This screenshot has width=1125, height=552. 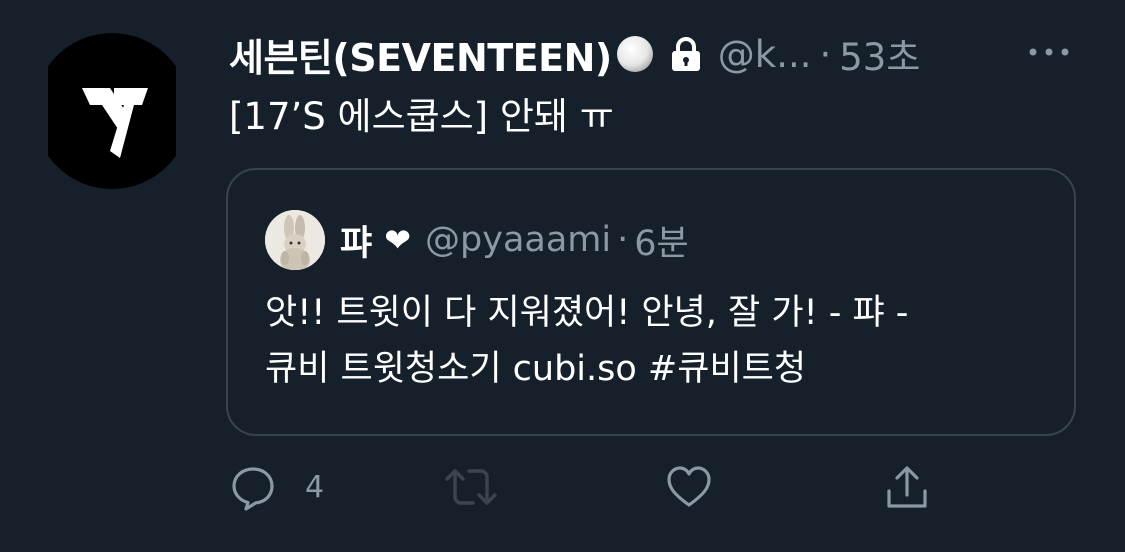 What do you see at coordinates (356, 240) in the screenshot?
I see `quote-display-name: 퍄` at bounding box center [356, 240].